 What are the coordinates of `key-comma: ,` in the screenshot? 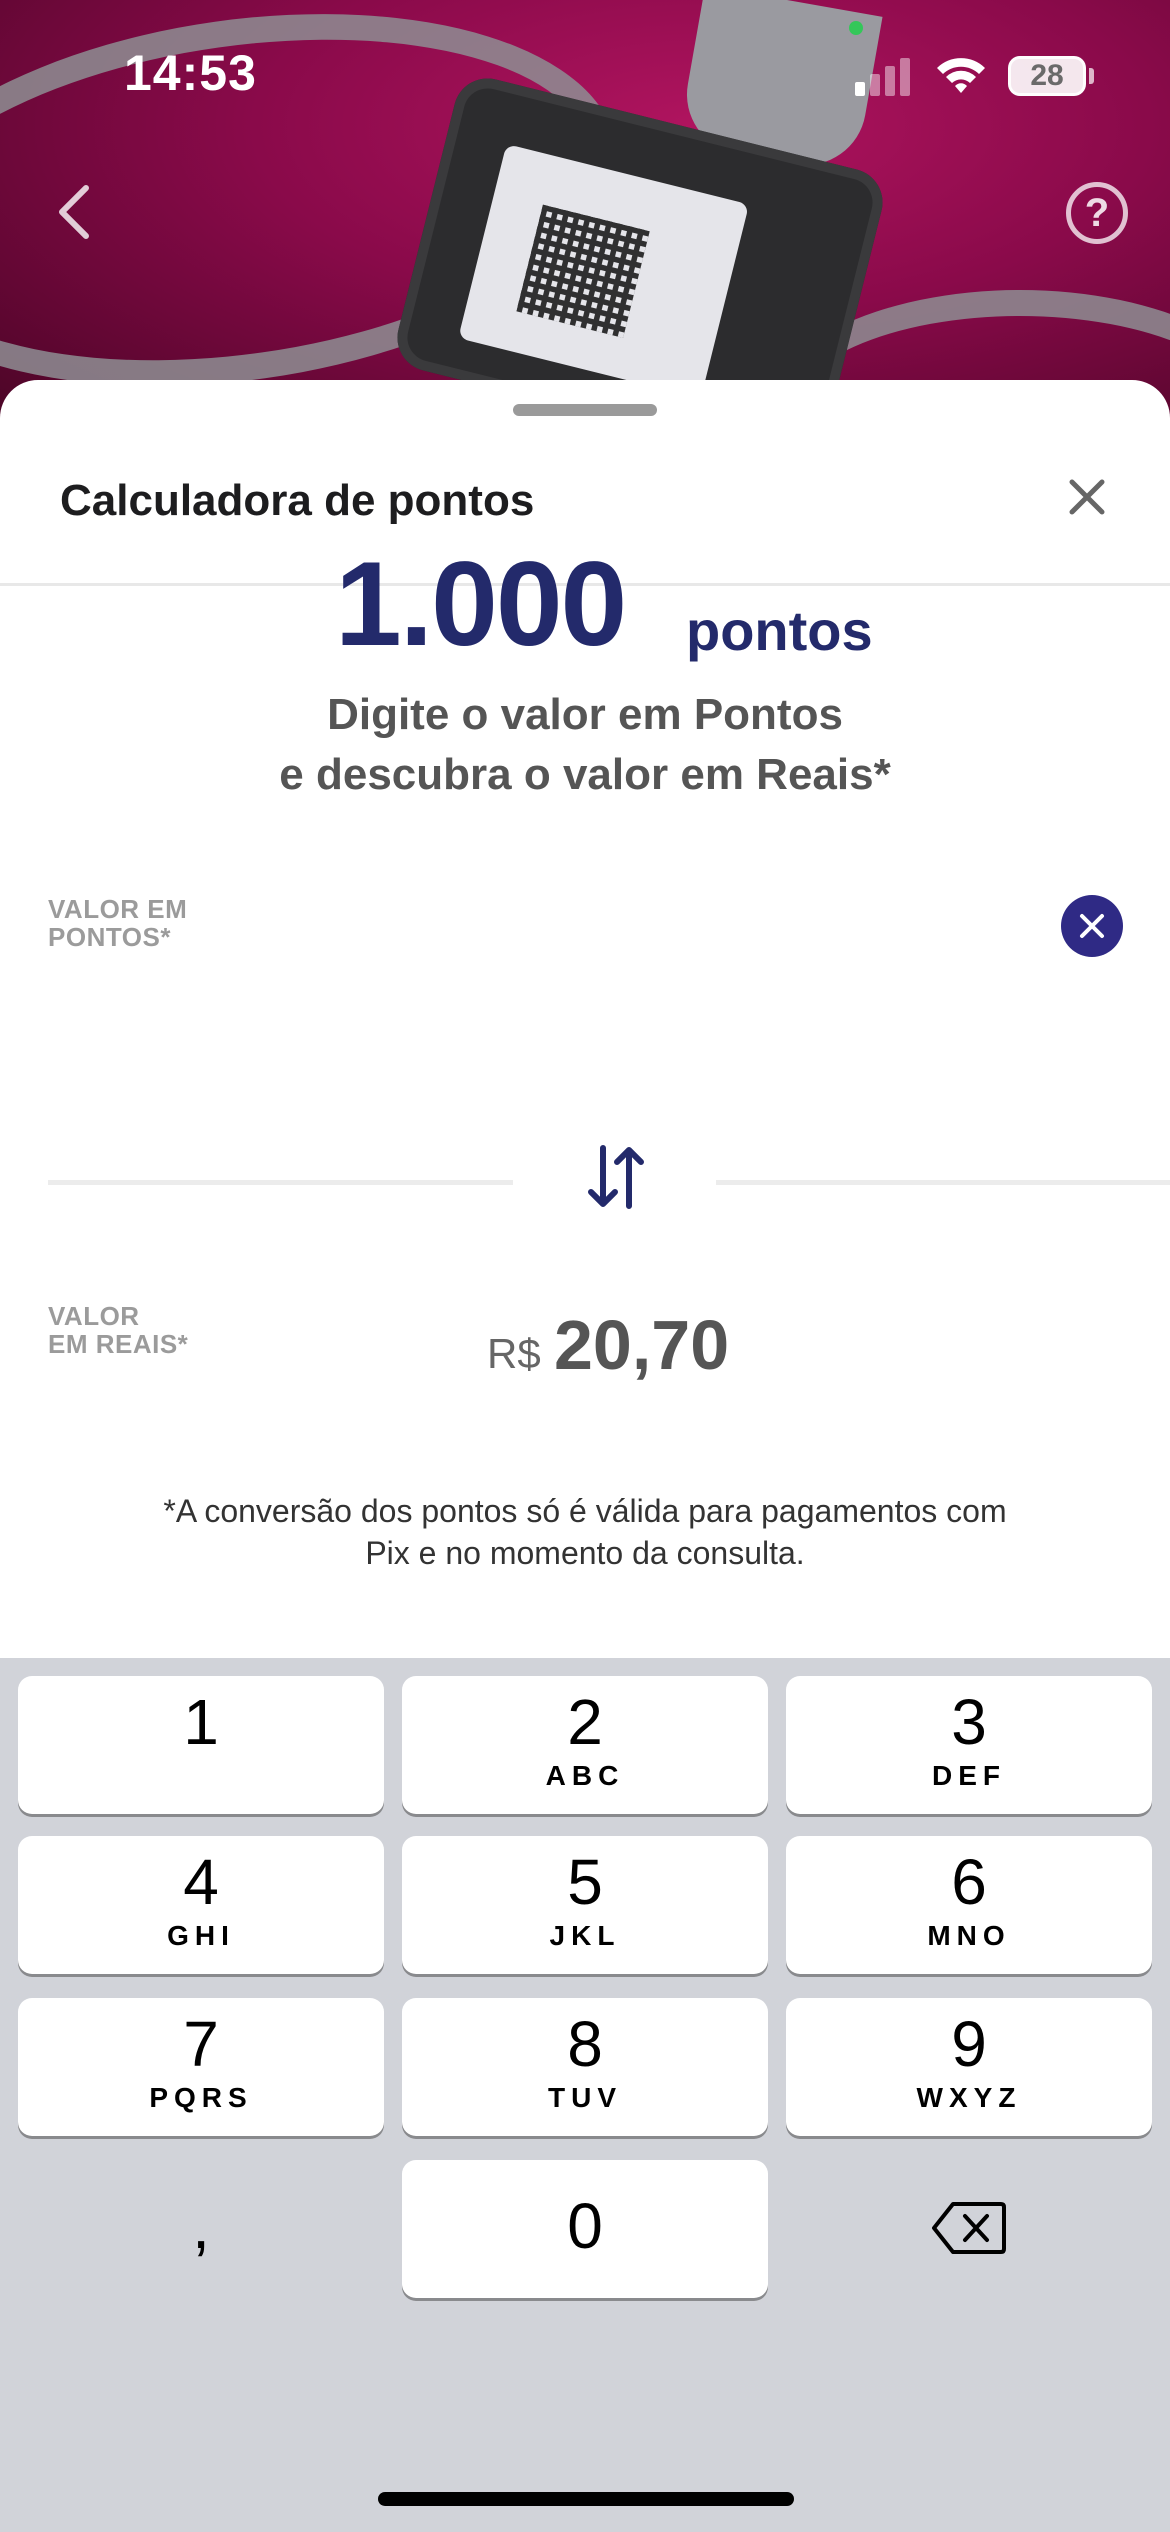 It's located at (201, 2229).